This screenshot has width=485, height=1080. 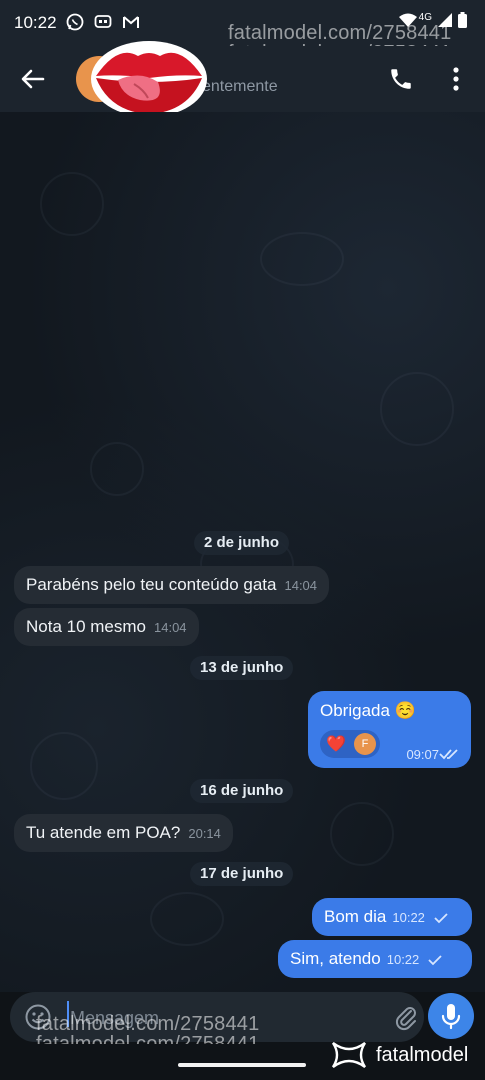 What do you see at coordinates (462, 20) in the screenshot?
I see `battery-icon` at bounding box center [462, 20].